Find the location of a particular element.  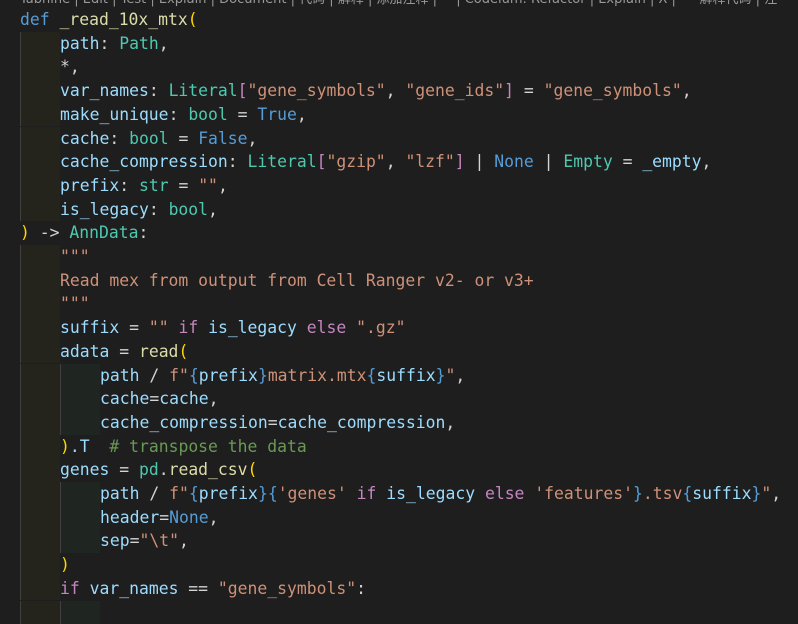

code-line: if var_names == "gene_symbols": is located at coordinates (409, 589).